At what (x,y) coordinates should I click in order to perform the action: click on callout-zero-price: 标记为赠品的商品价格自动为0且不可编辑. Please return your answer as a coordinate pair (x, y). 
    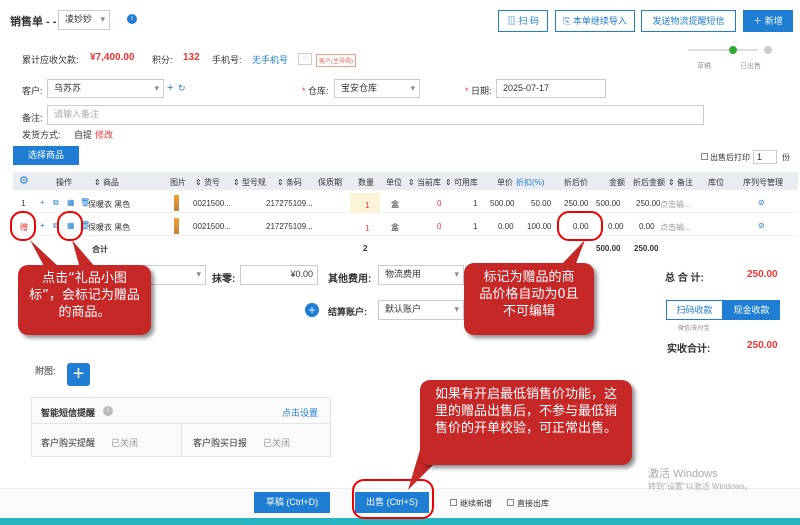
    Looking at the image, I should click on (529, 299).